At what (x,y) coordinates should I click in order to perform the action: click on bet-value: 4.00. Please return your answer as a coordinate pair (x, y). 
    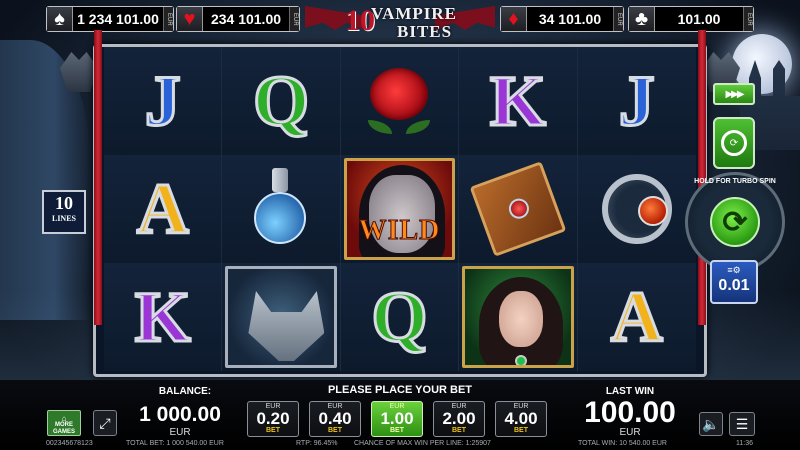
    Looking at the image, I should click on (521, 418).